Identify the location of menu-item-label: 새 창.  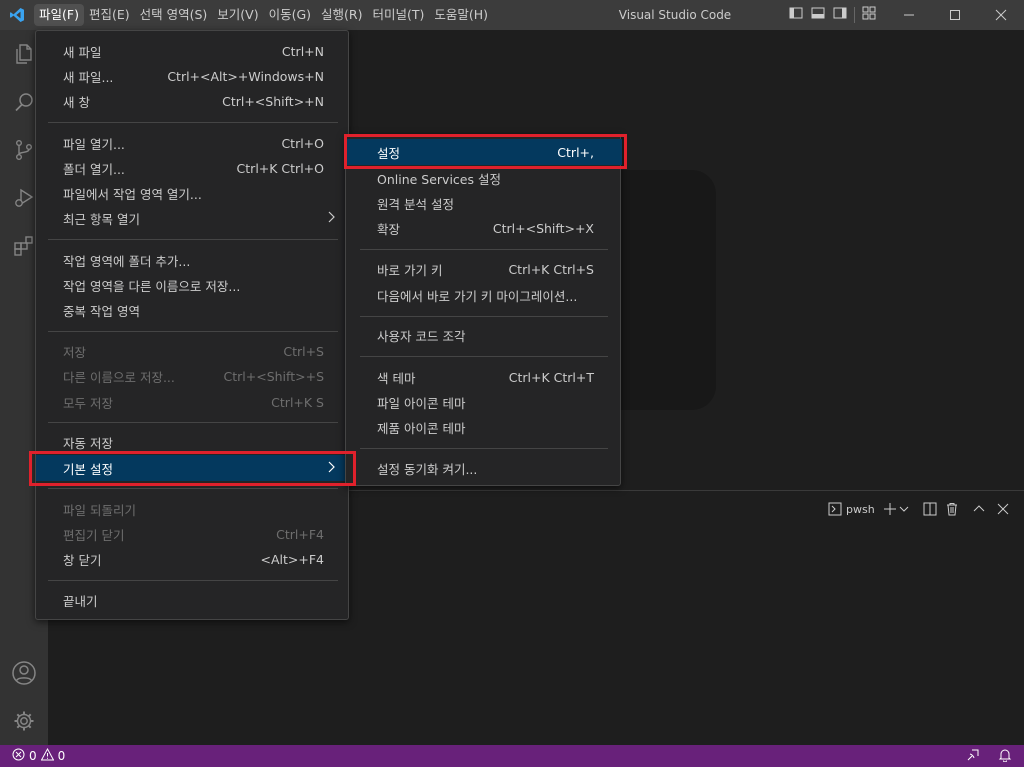
(76, 102).